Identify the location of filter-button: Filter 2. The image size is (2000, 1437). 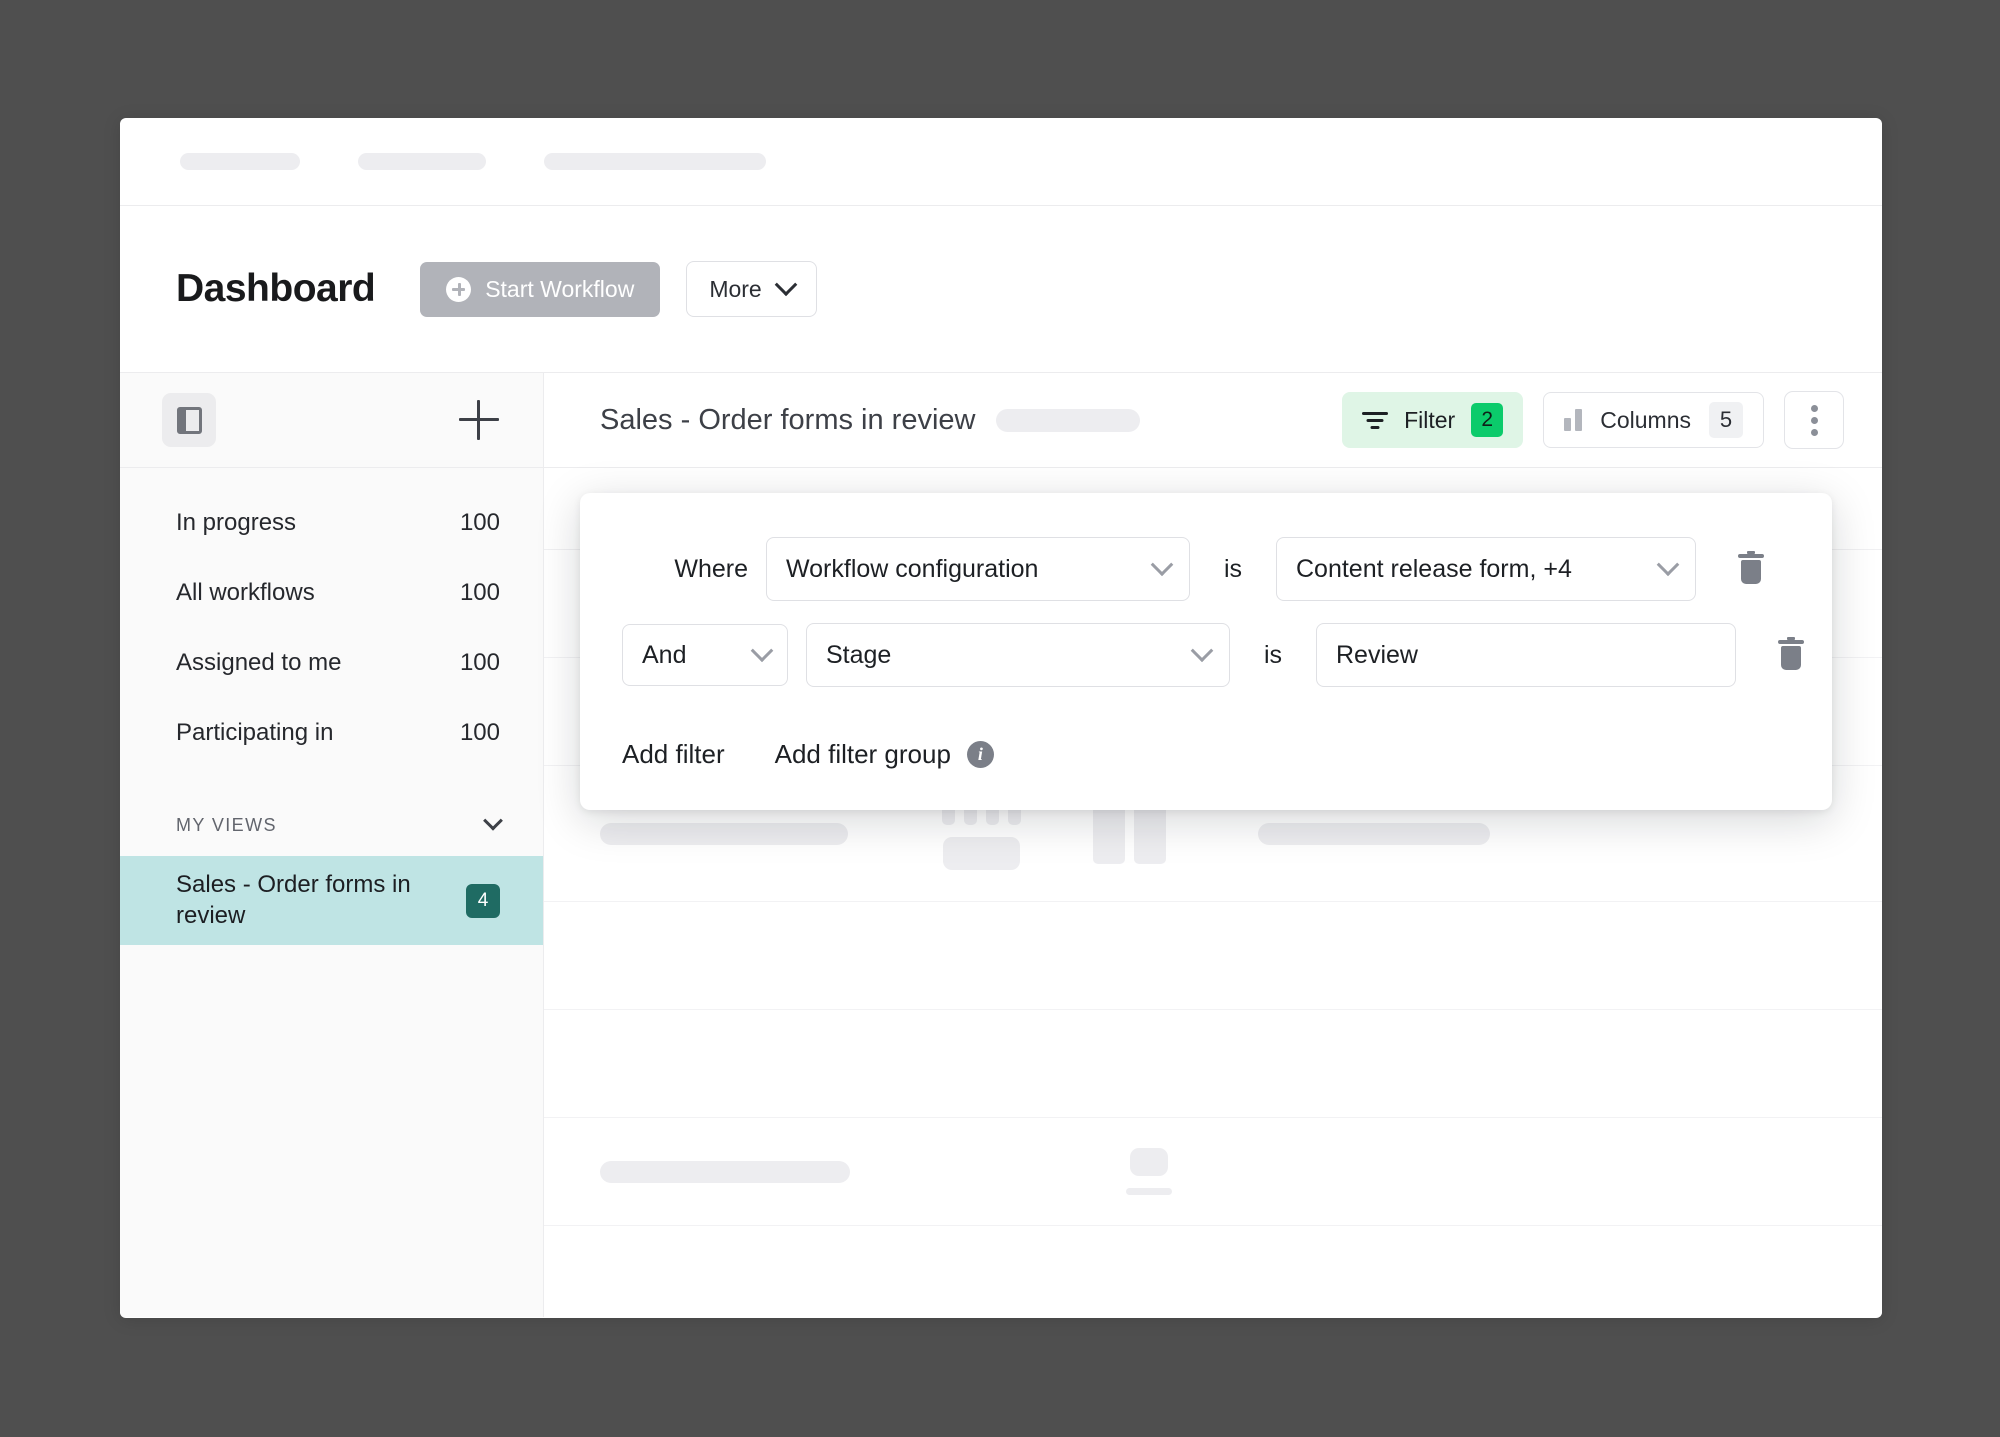
(1433, 420).